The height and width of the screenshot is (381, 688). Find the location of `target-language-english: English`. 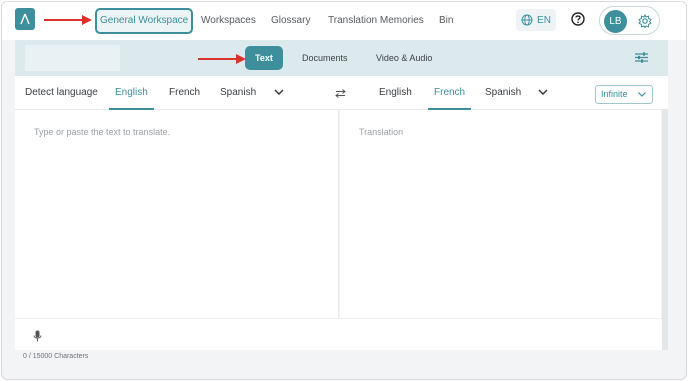

target-language-english: English is located at coordinates (395, 93).